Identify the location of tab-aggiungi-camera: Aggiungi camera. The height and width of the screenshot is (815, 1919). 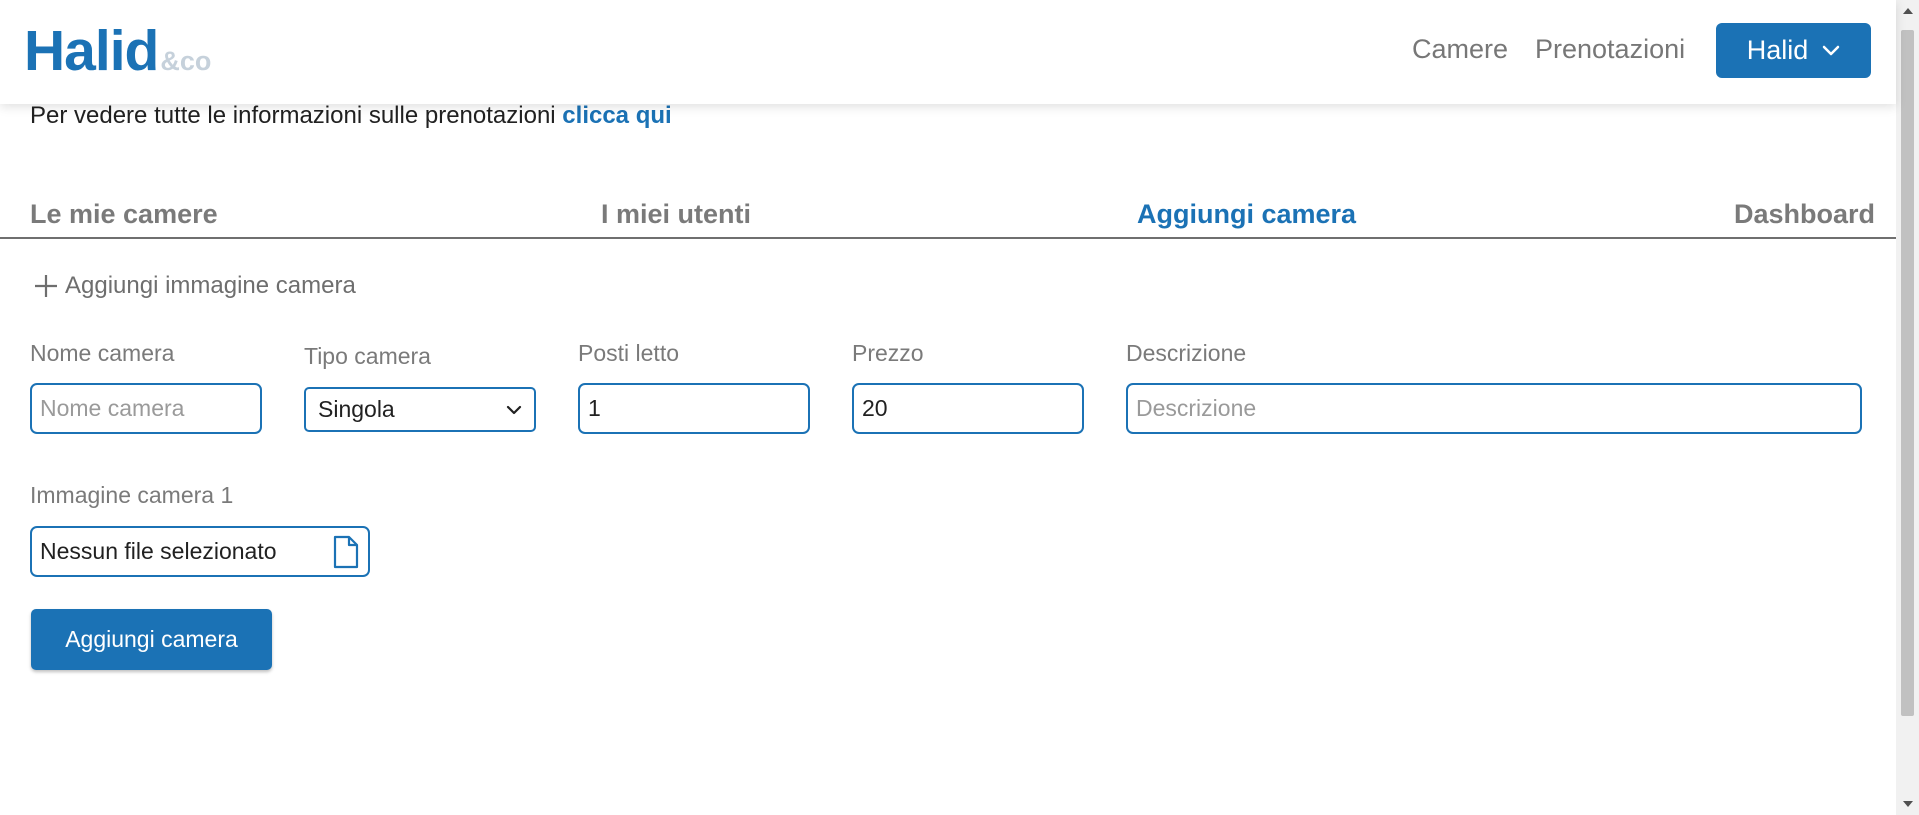
(1246, 214).